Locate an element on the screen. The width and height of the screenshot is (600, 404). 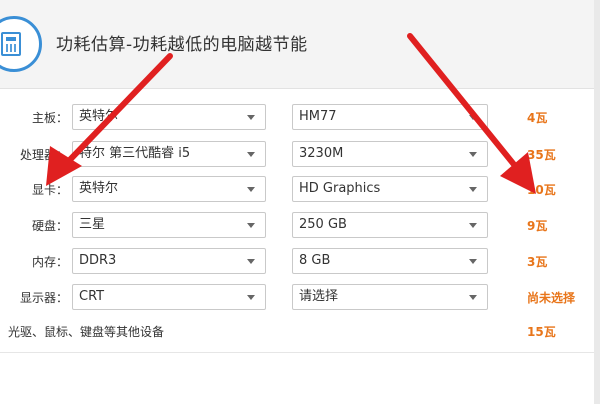
row-memory: 内存： DDR3 8 GB 3瓦 is located at coordinates (300, 262).